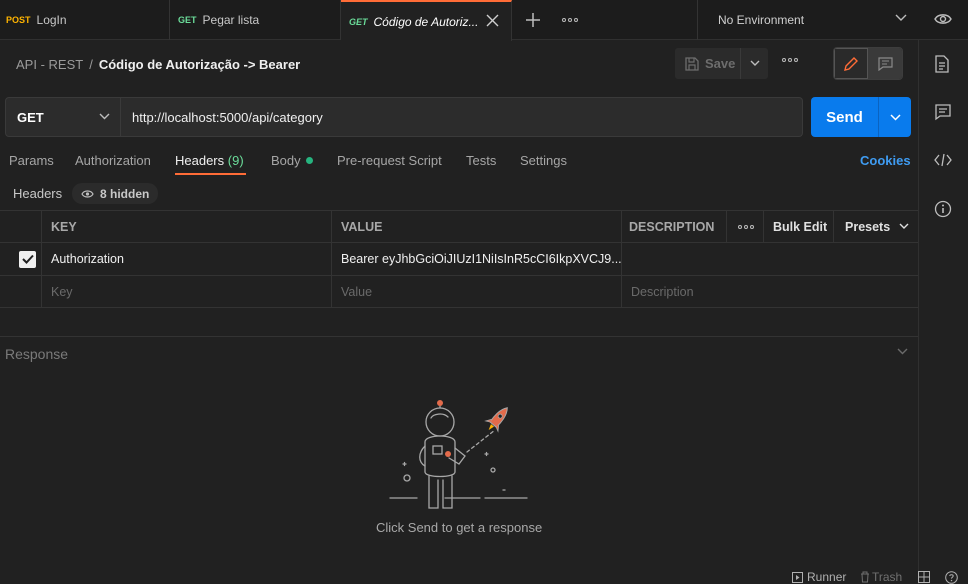 The height and width of the screenshot is (584, 968). I want to click on send-button-group: Send, so click(861, 117).